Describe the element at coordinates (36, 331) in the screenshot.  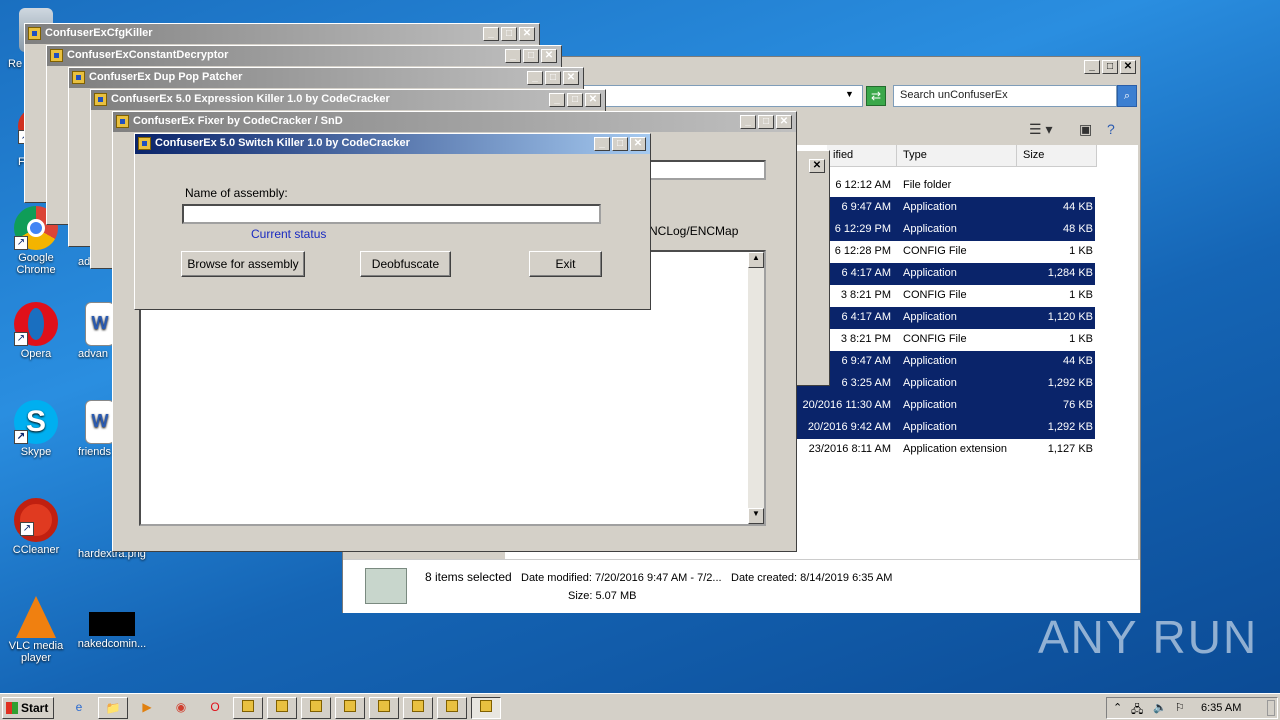
I see `desktop-icon-opera: ↗ Opera` at that location.